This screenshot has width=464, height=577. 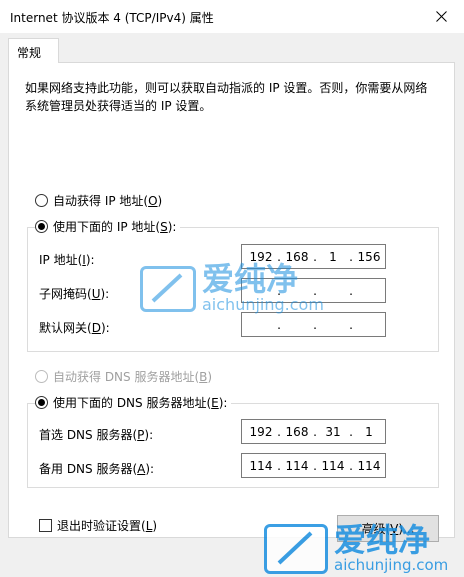 What do you see at coordinates (74, 328) in the screenshot?
I see `default-gateway-label: 默认网关(D):` at bounding box center [74, 328].